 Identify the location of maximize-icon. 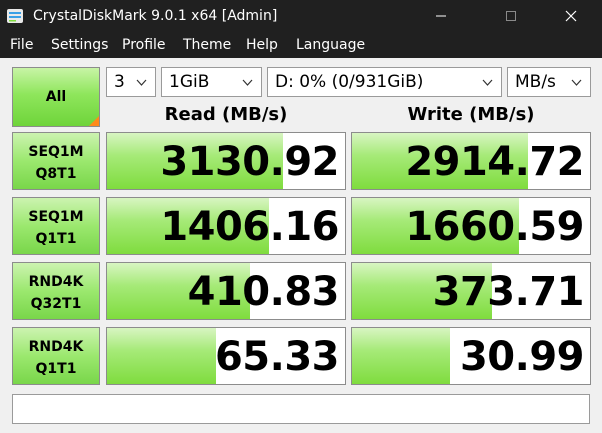
(511, 16).